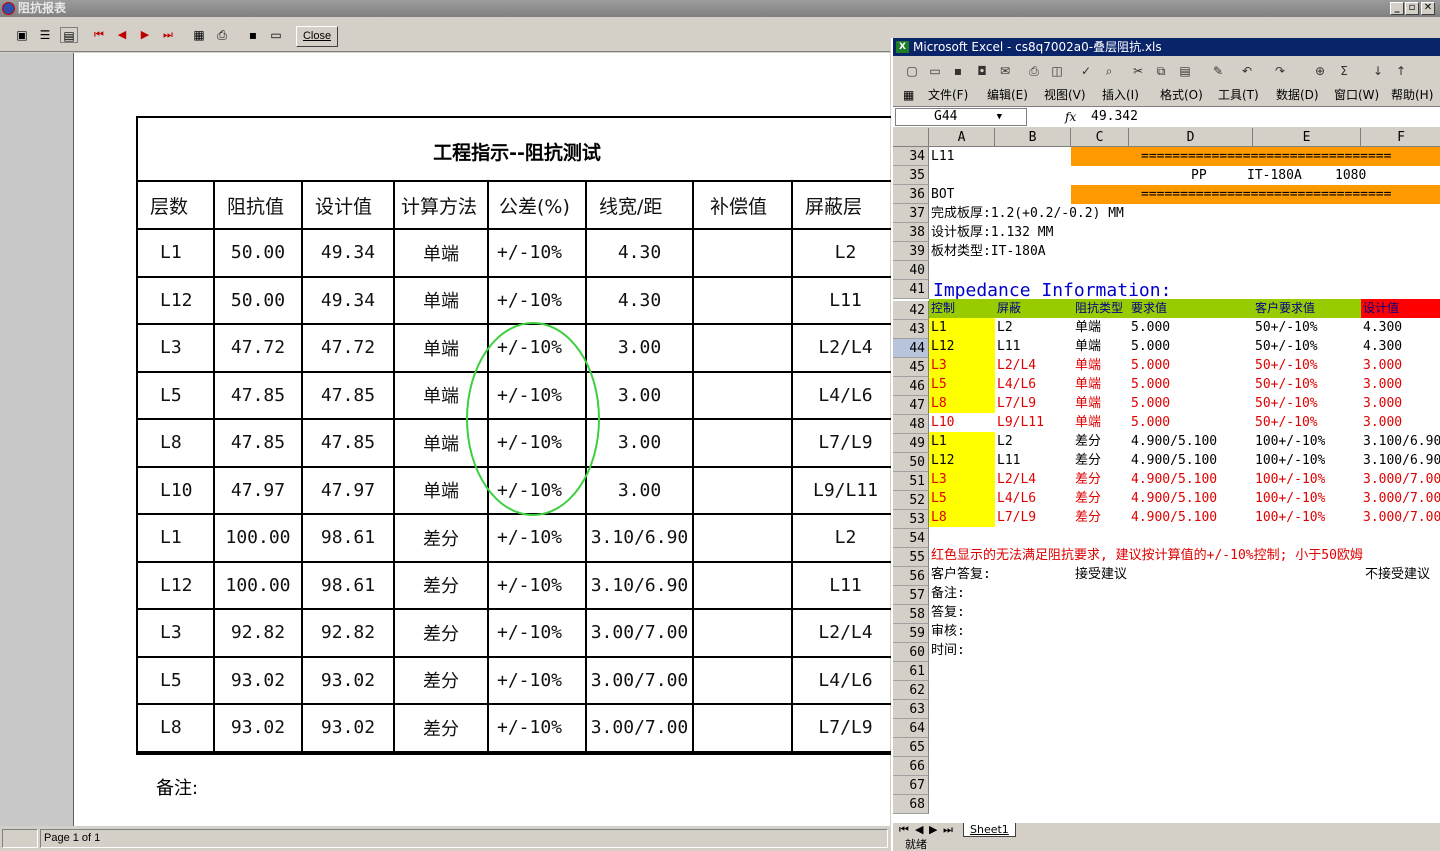 Image resolution: width=1440 pixels, height=851 pixels. What do you see at coordinates (948, 612) in the screenshot?
I see `cell-a58: 答复:` at bounding box center [948, 612].